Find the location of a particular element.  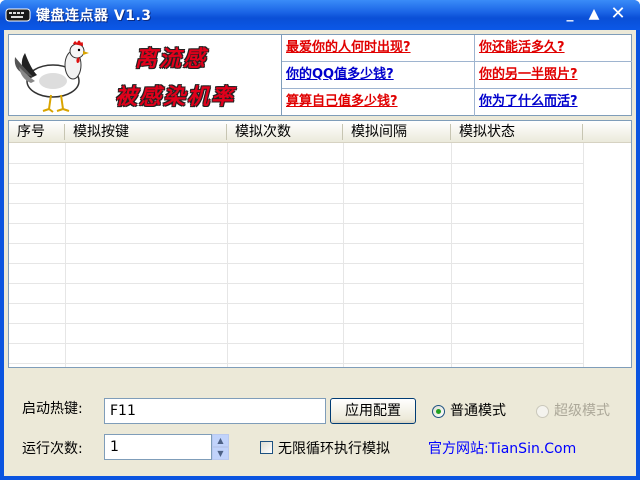

infinite-loop-label: 无限循环执行模拟 is located at coordinates (334, 448).